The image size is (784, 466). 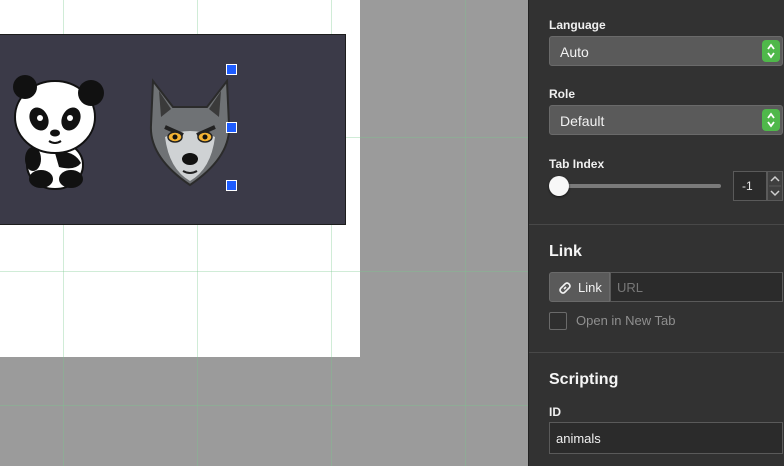 What do you see at coordinates (574, 52) in the screenshot?
I see `language-value: Auto` at bounding box center [574, 52].